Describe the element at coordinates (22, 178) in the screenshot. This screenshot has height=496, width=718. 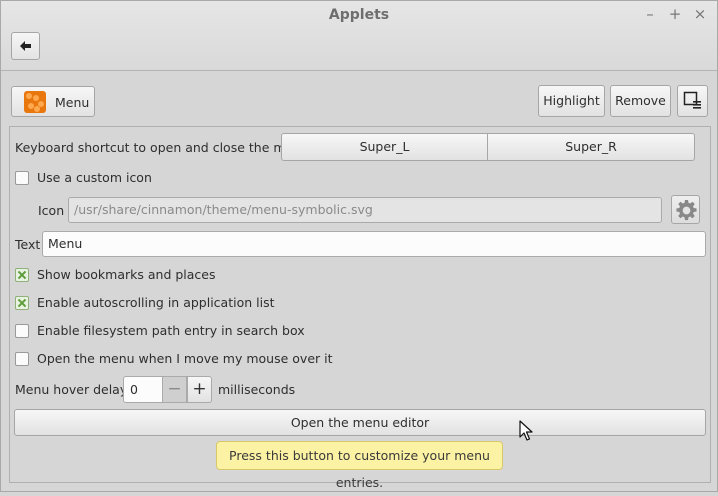
I see `custom-icon-checkbox` at that location.